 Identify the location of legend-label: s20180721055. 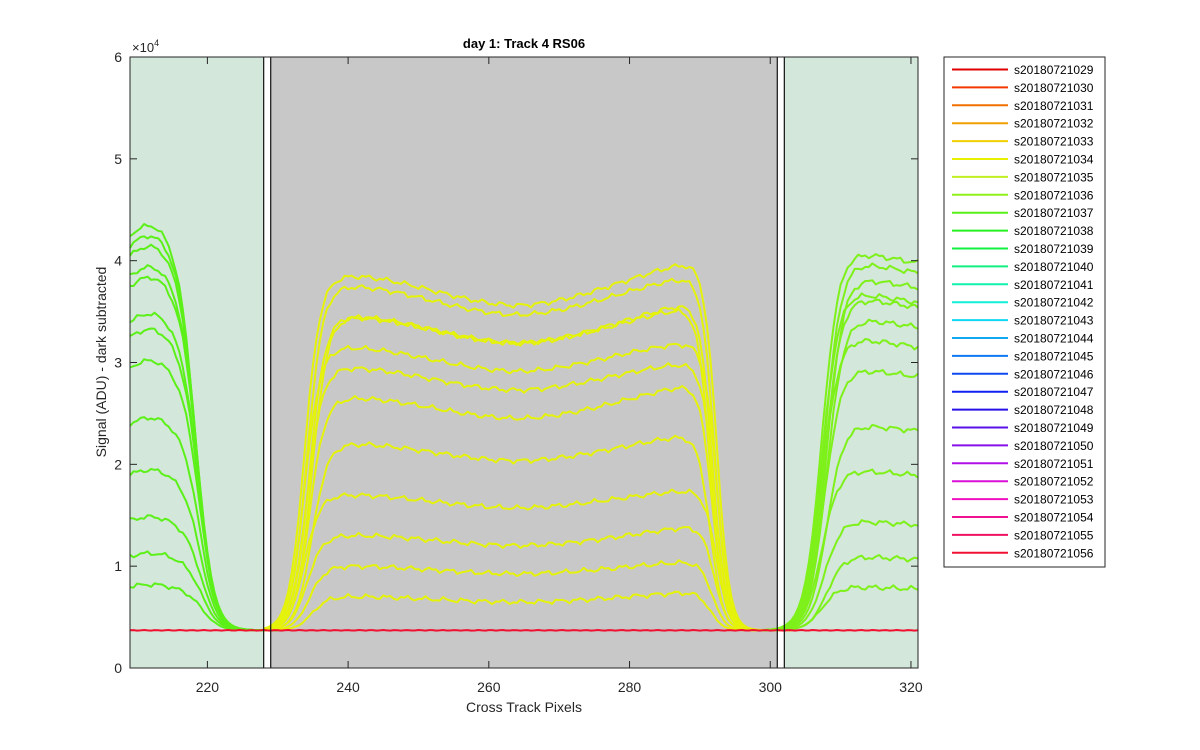
(1054, 535).